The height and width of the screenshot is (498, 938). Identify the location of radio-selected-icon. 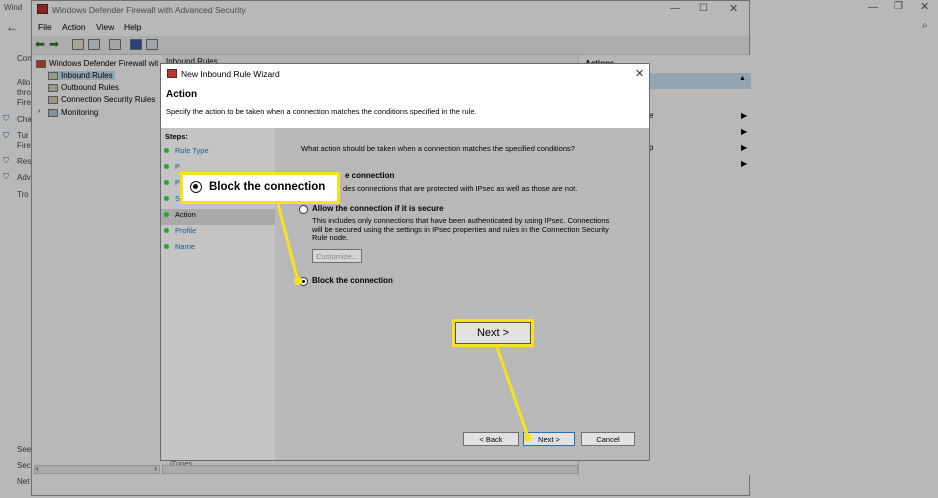
(196, 187).